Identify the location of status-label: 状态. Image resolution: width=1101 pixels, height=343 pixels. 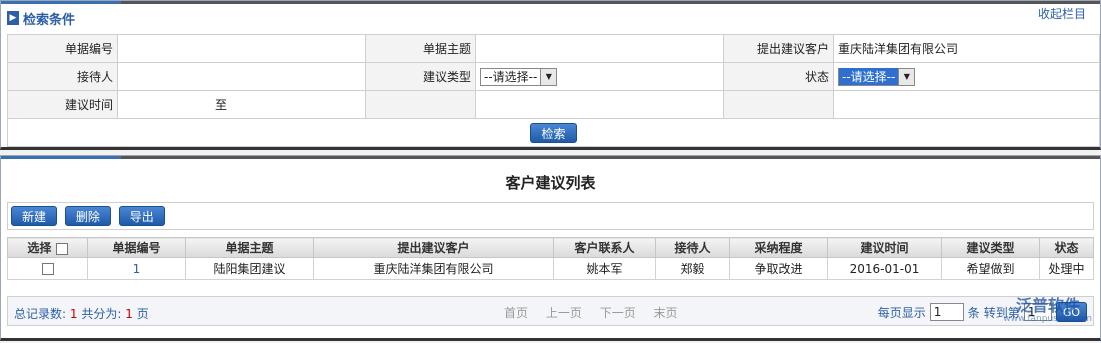
(778, 76).